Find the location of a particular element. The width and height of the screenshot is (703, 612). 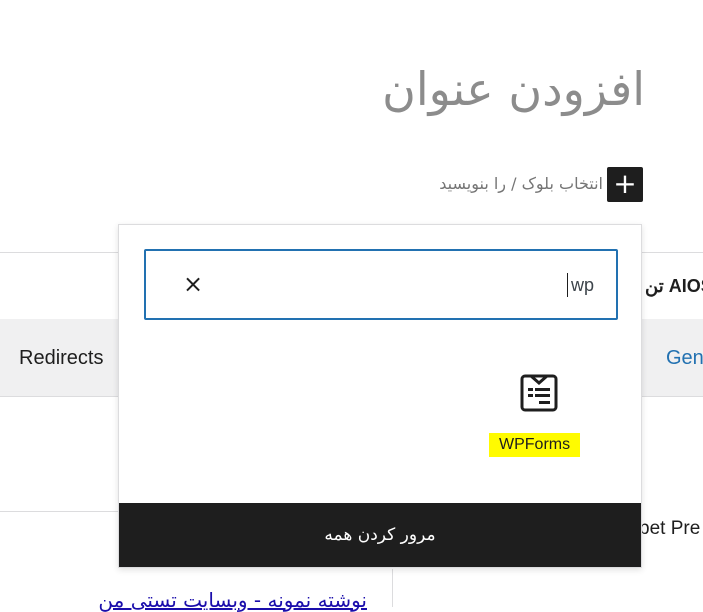

snippet-preview-label: pet Pre is located at coordinates (670, 528).